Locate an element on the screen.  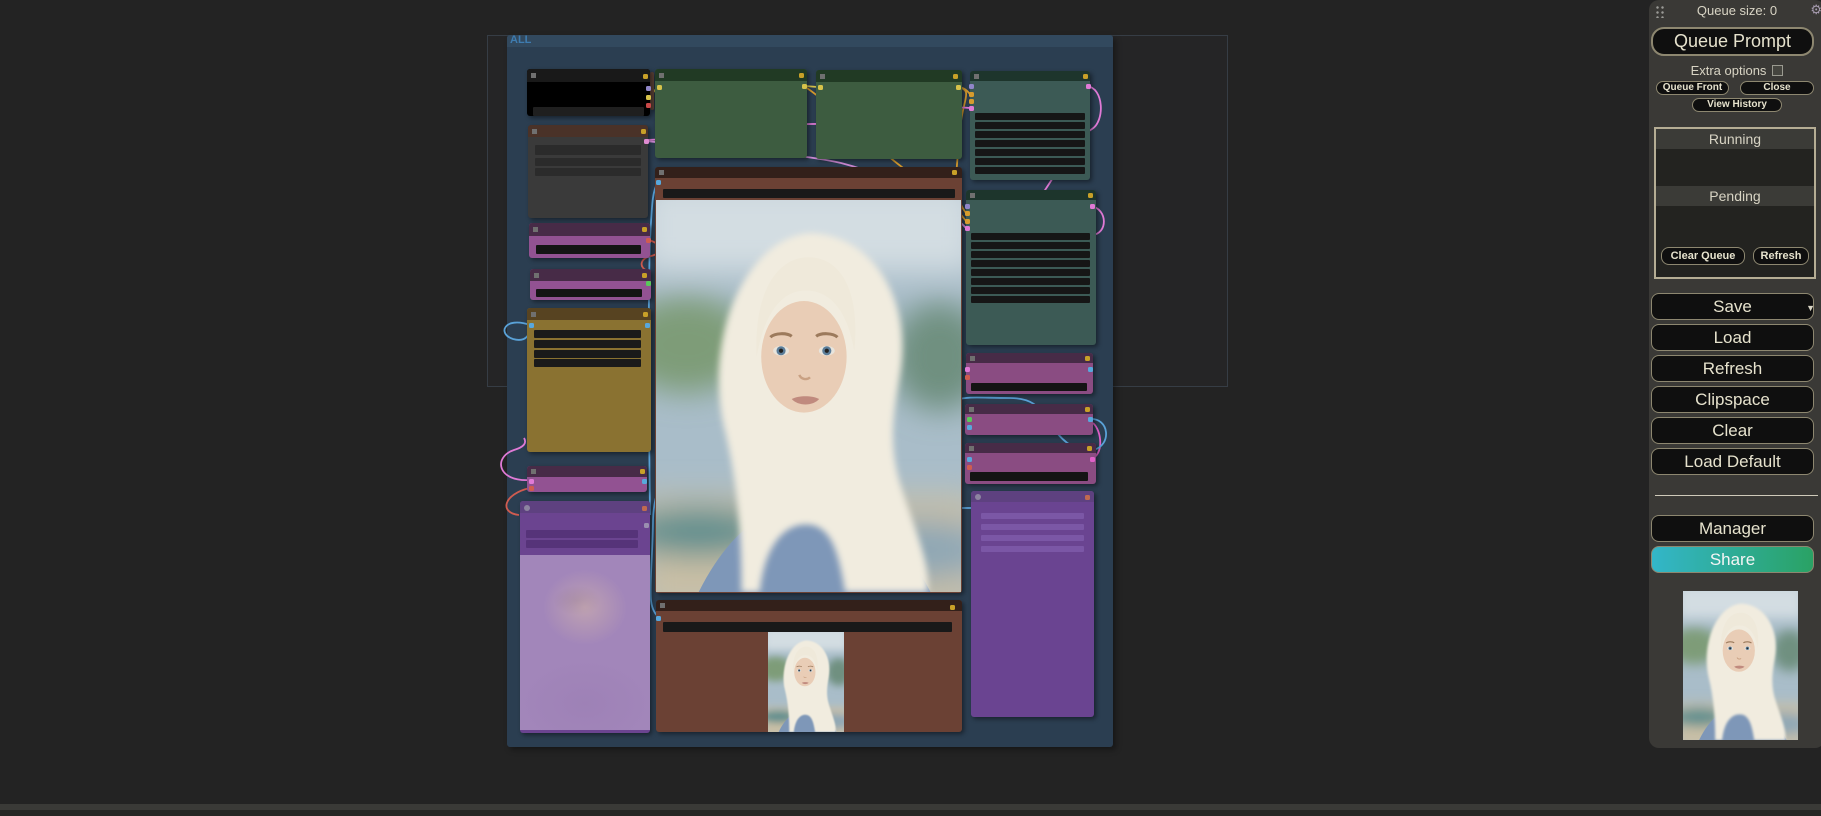
queue-prompt-button: Queue Prompt is located at coordinates (1732, 41).